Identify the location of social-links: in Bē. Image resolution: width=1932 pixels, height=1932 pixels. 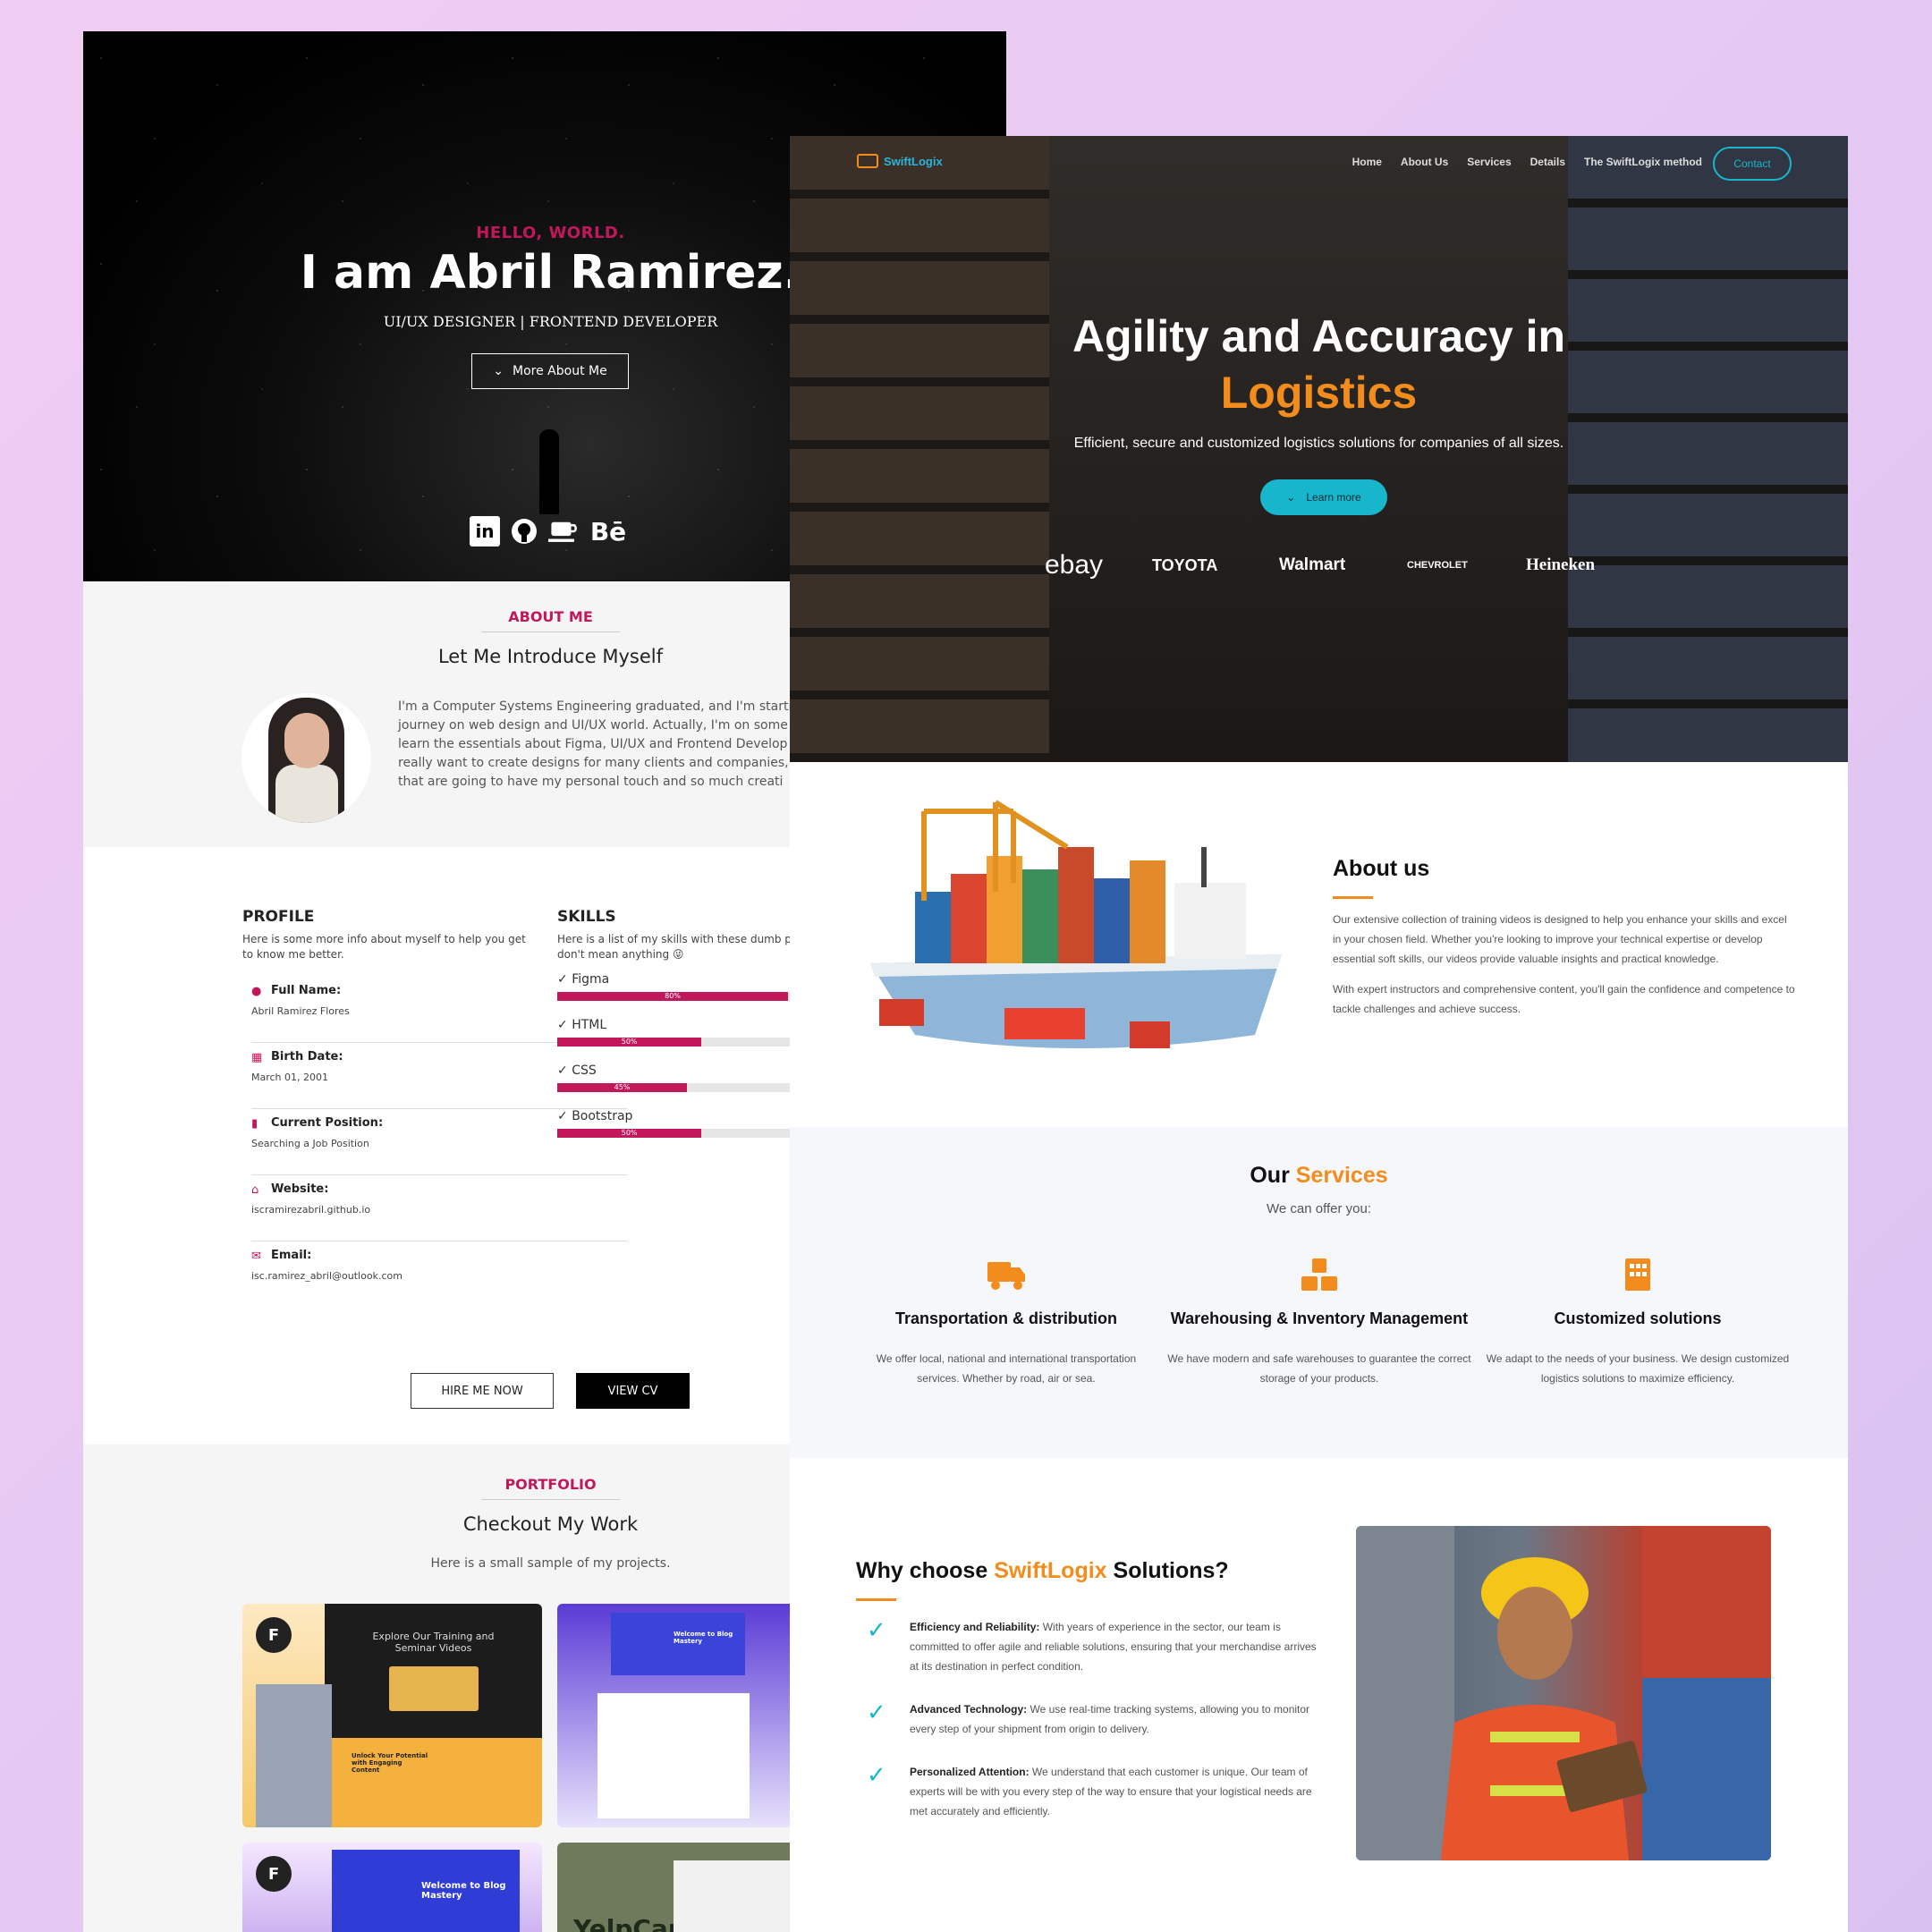
(549, 531).